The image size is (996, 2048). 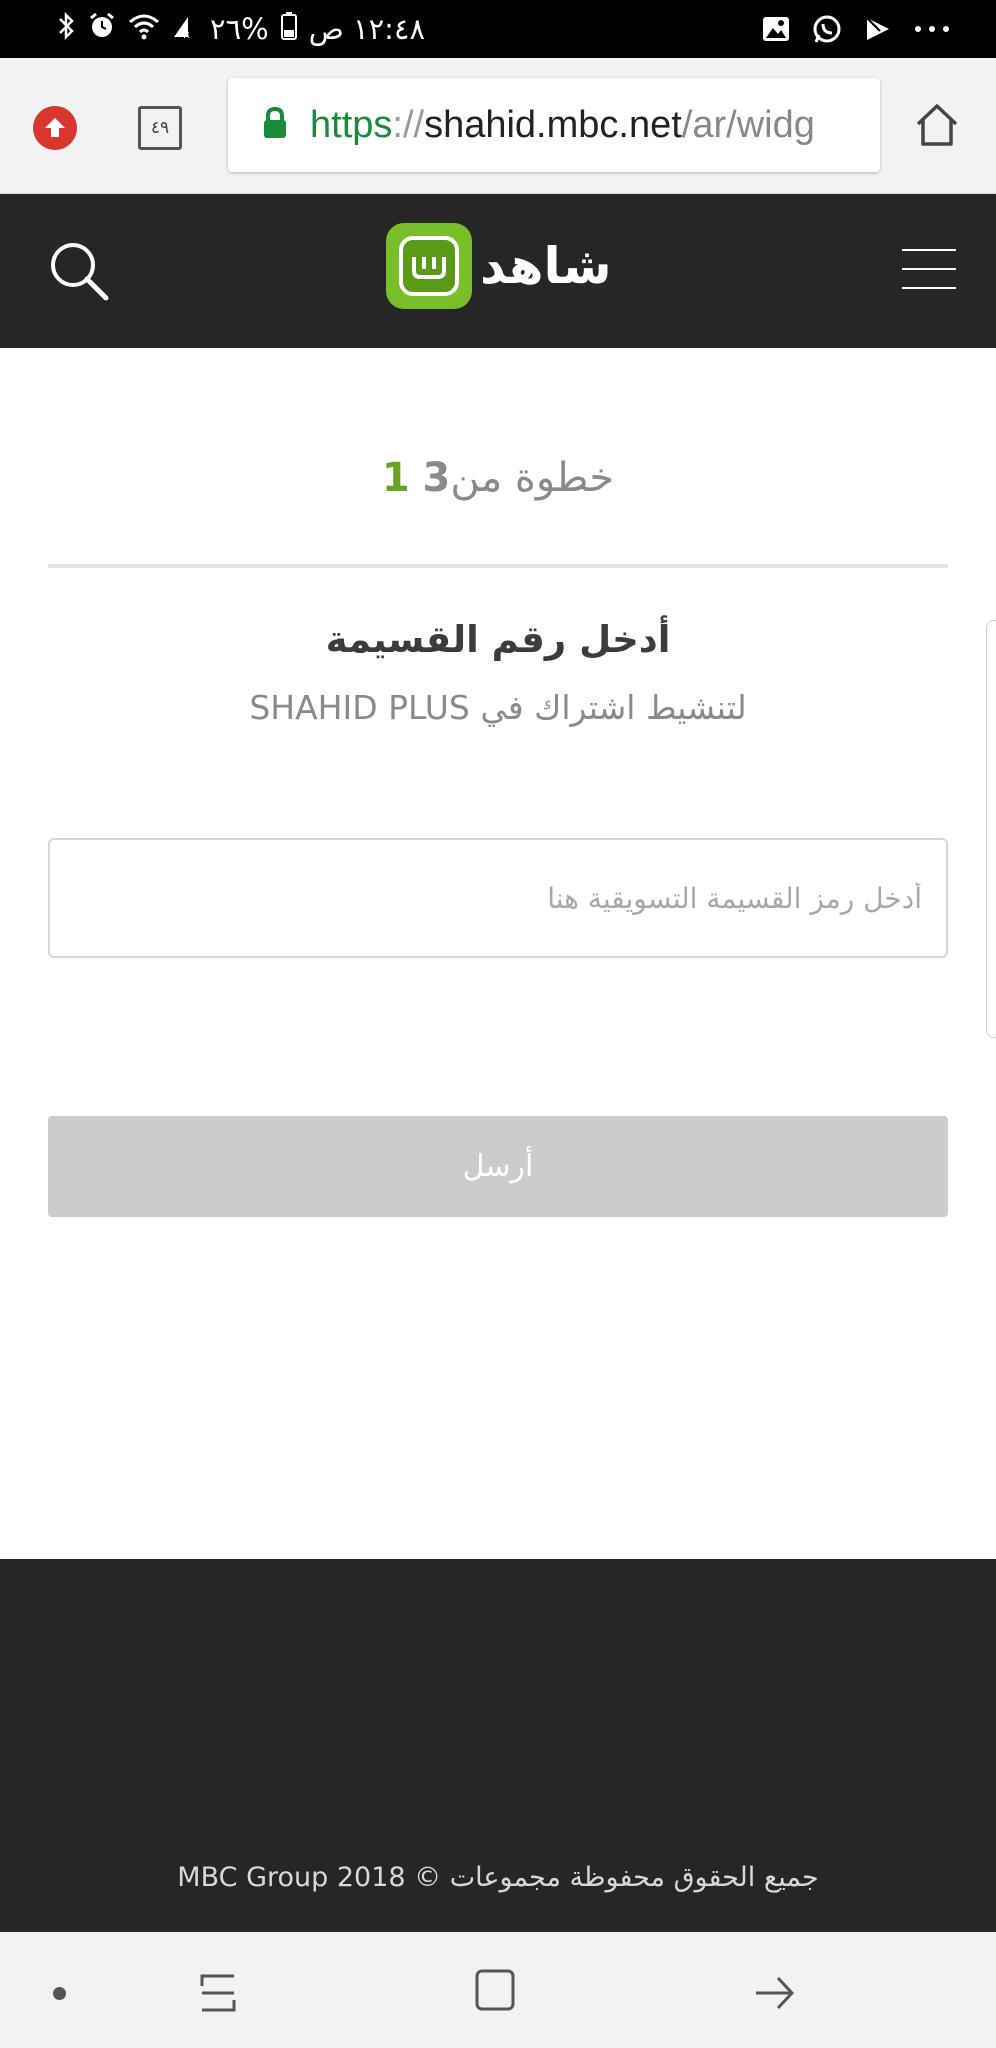 I want to click on address-bar: https://shahid.mbc.net/ar/widg, so click(x=554, y=125).